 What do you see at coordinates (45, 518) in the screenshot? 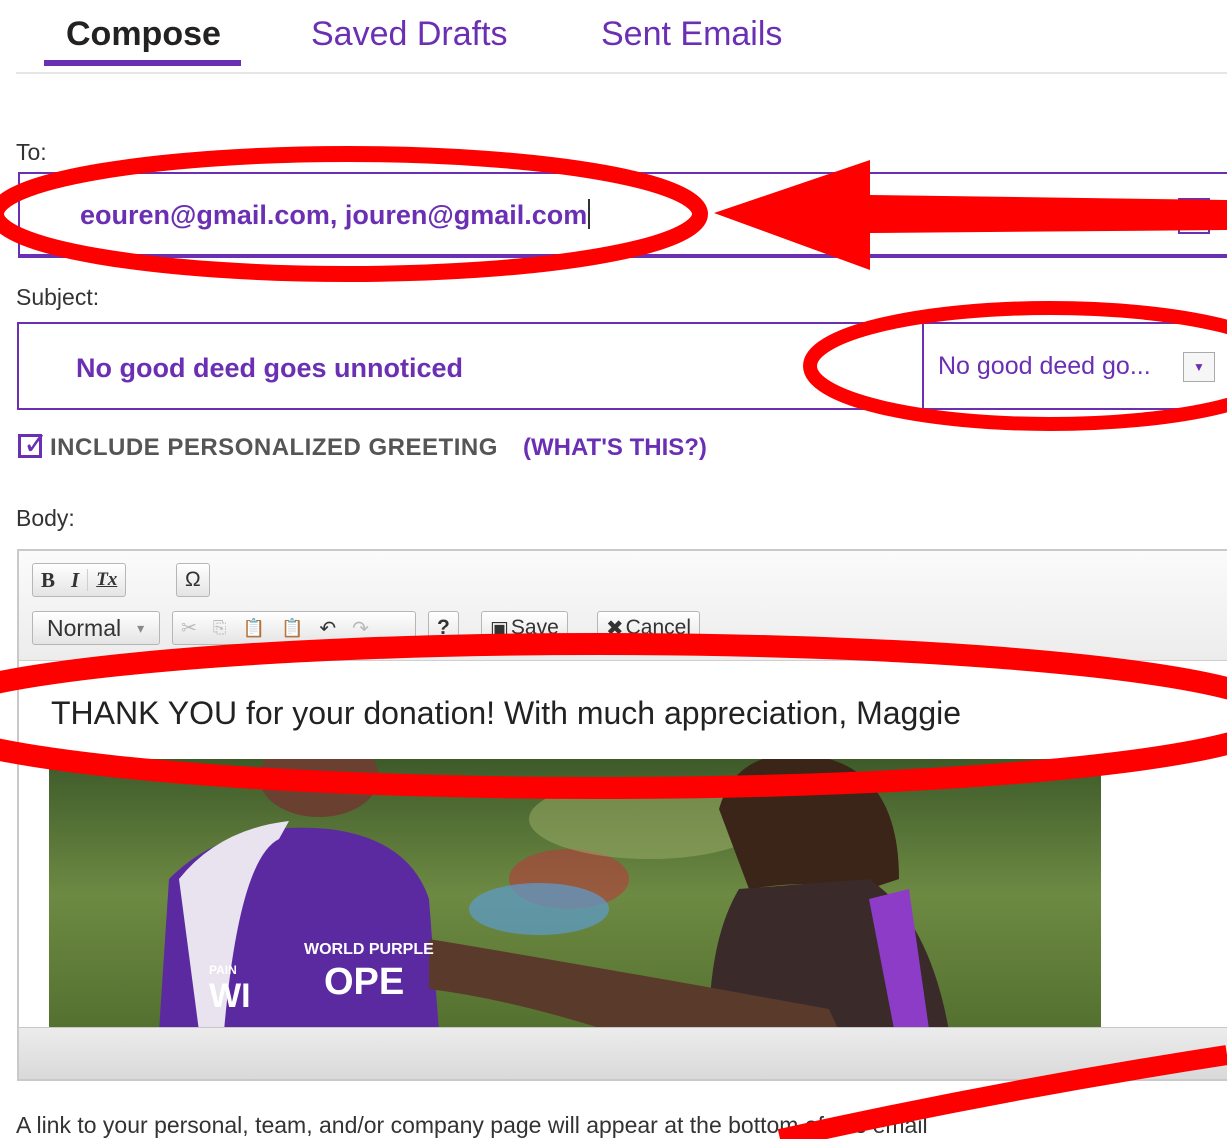
I see `body-label: Body:` at bounding box center [45, 518].